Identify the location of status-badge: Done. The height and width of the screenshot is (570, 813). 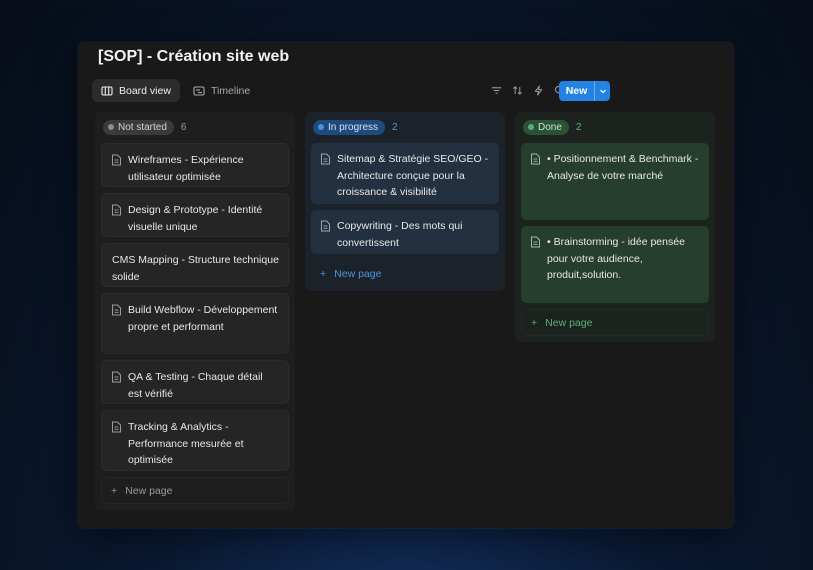
(546, 127).